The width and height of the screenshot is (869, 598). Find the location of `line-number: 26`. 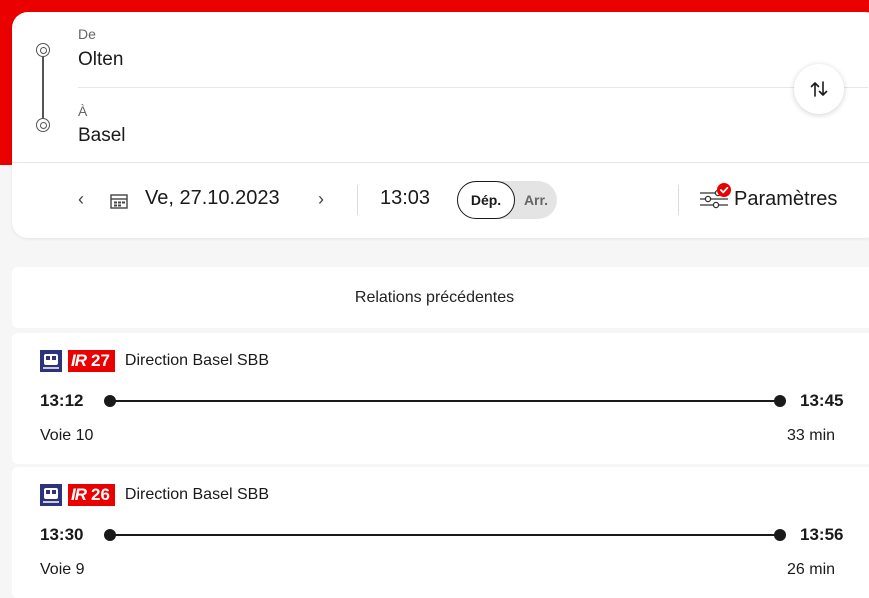

line-number: 26 is located at coordinates (100, 494).